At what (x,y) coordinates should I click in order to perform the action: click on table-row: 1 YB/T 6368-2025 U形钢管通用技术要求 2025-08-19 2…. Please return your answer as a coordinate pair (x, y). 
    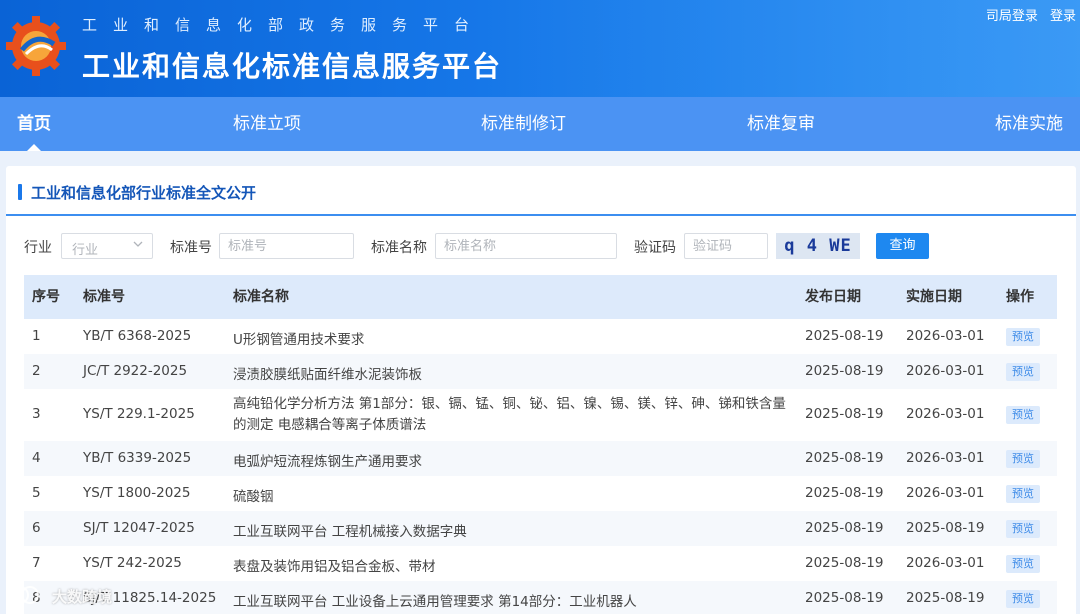
    Looking at the image, I should click on (540, 336).